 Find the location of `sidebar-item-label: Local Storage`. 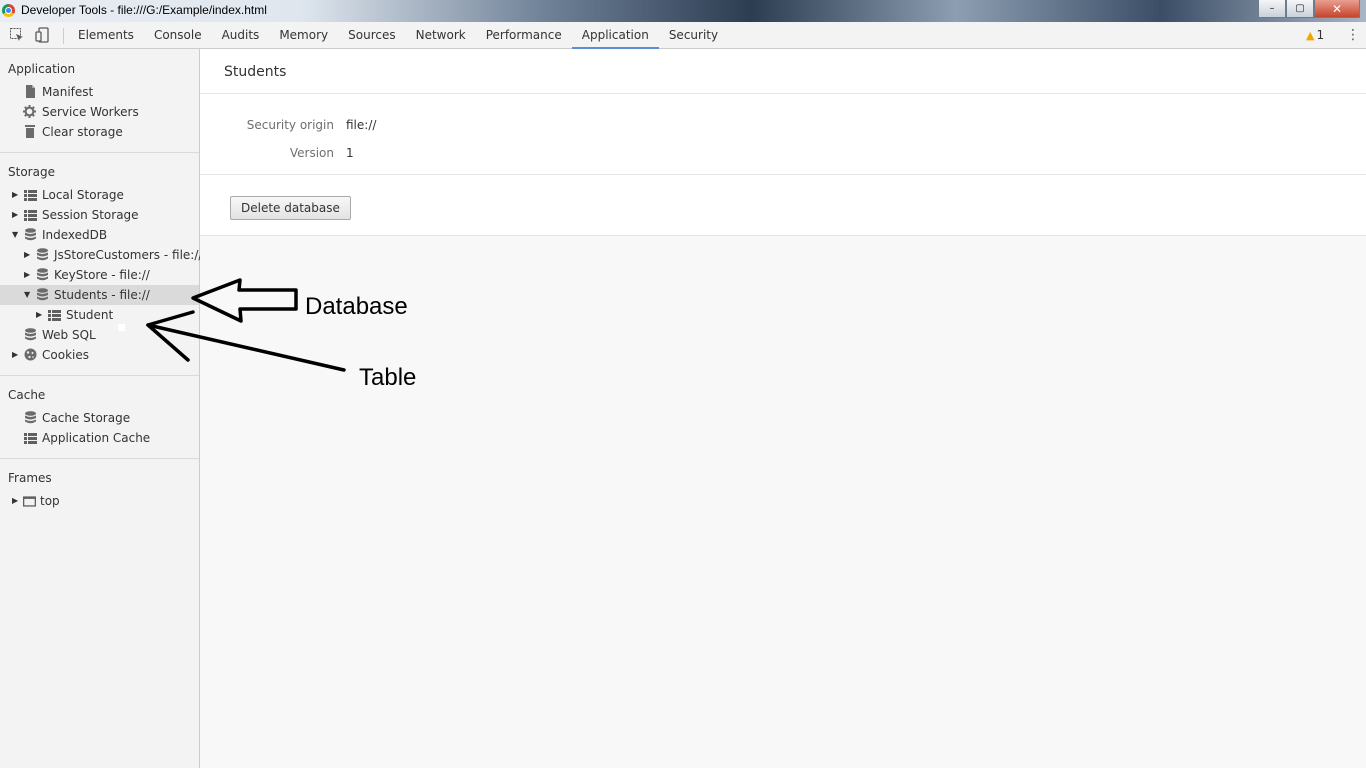

sidebar-item-label: Local Storage is located at coordinates (83, 195).